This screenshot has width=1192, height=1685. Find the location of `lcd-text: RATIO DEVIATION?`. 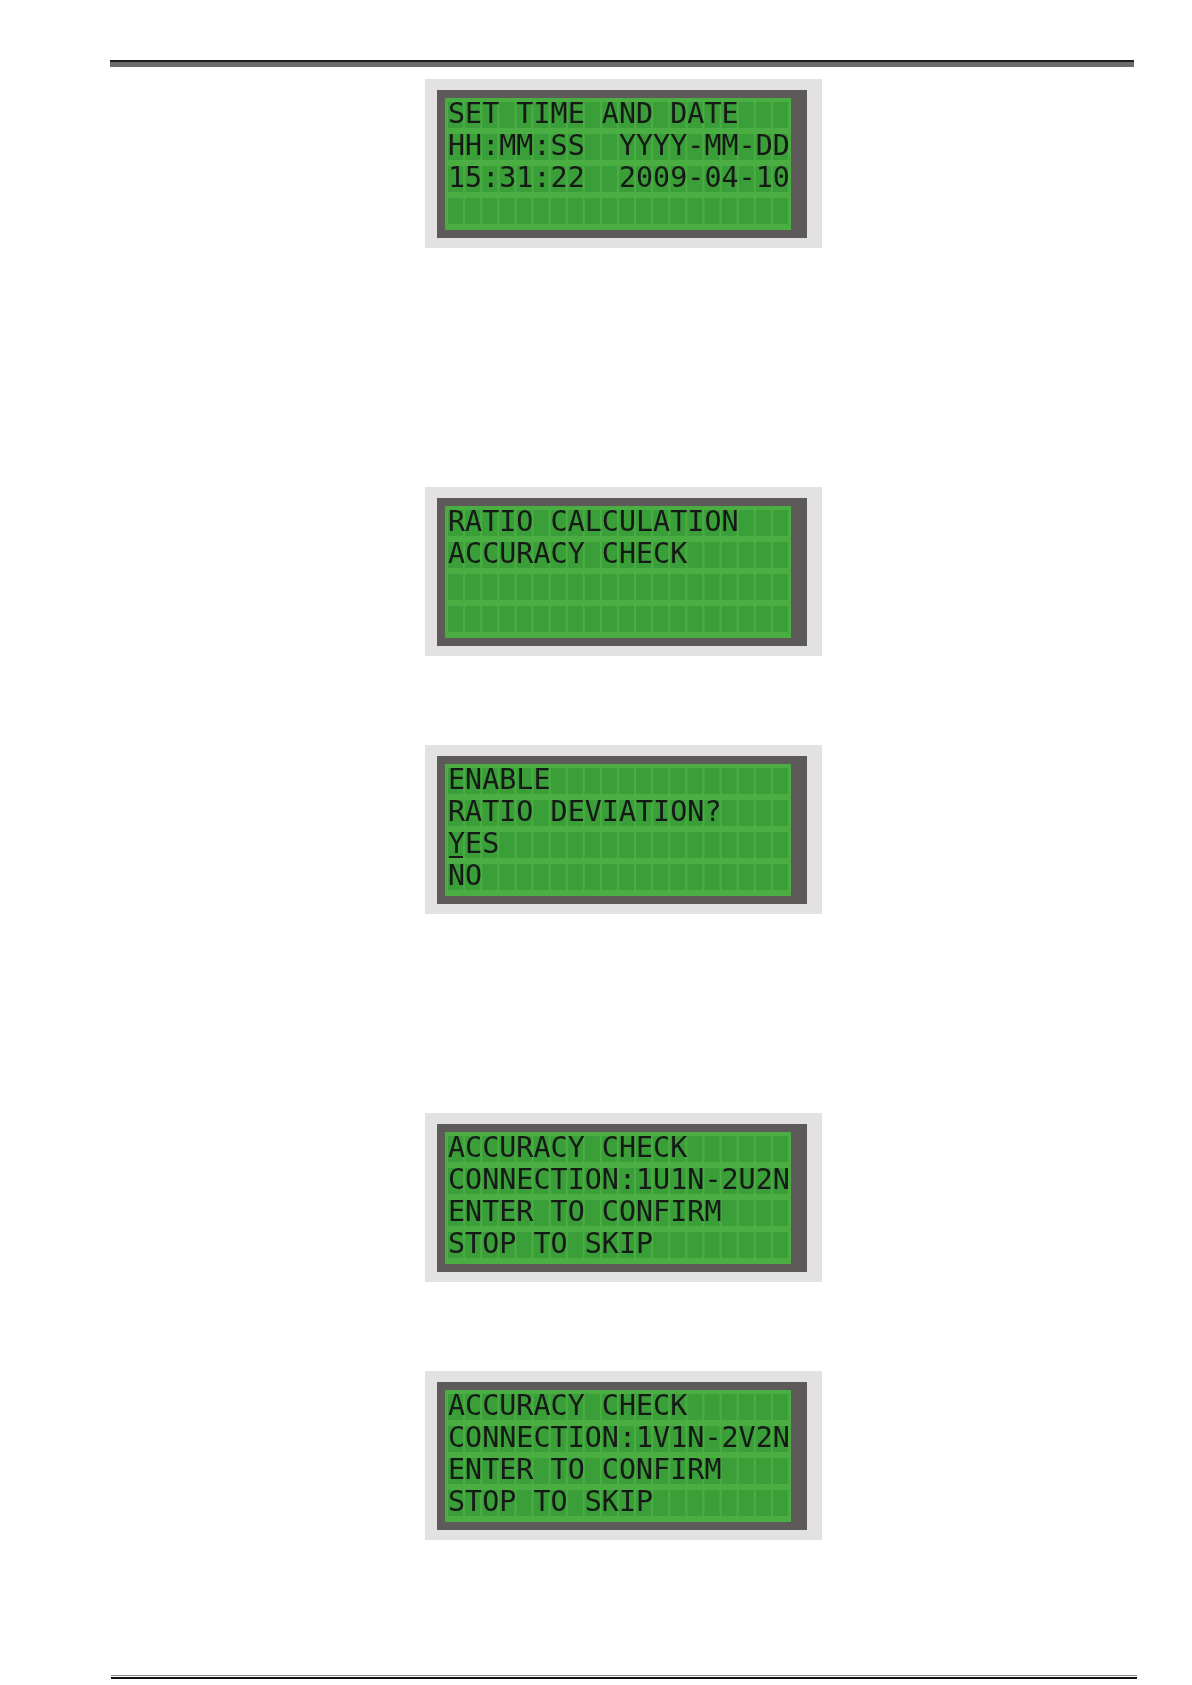

lcd-text: RATIO DEVIATION? is located at coordinates (585, 811).